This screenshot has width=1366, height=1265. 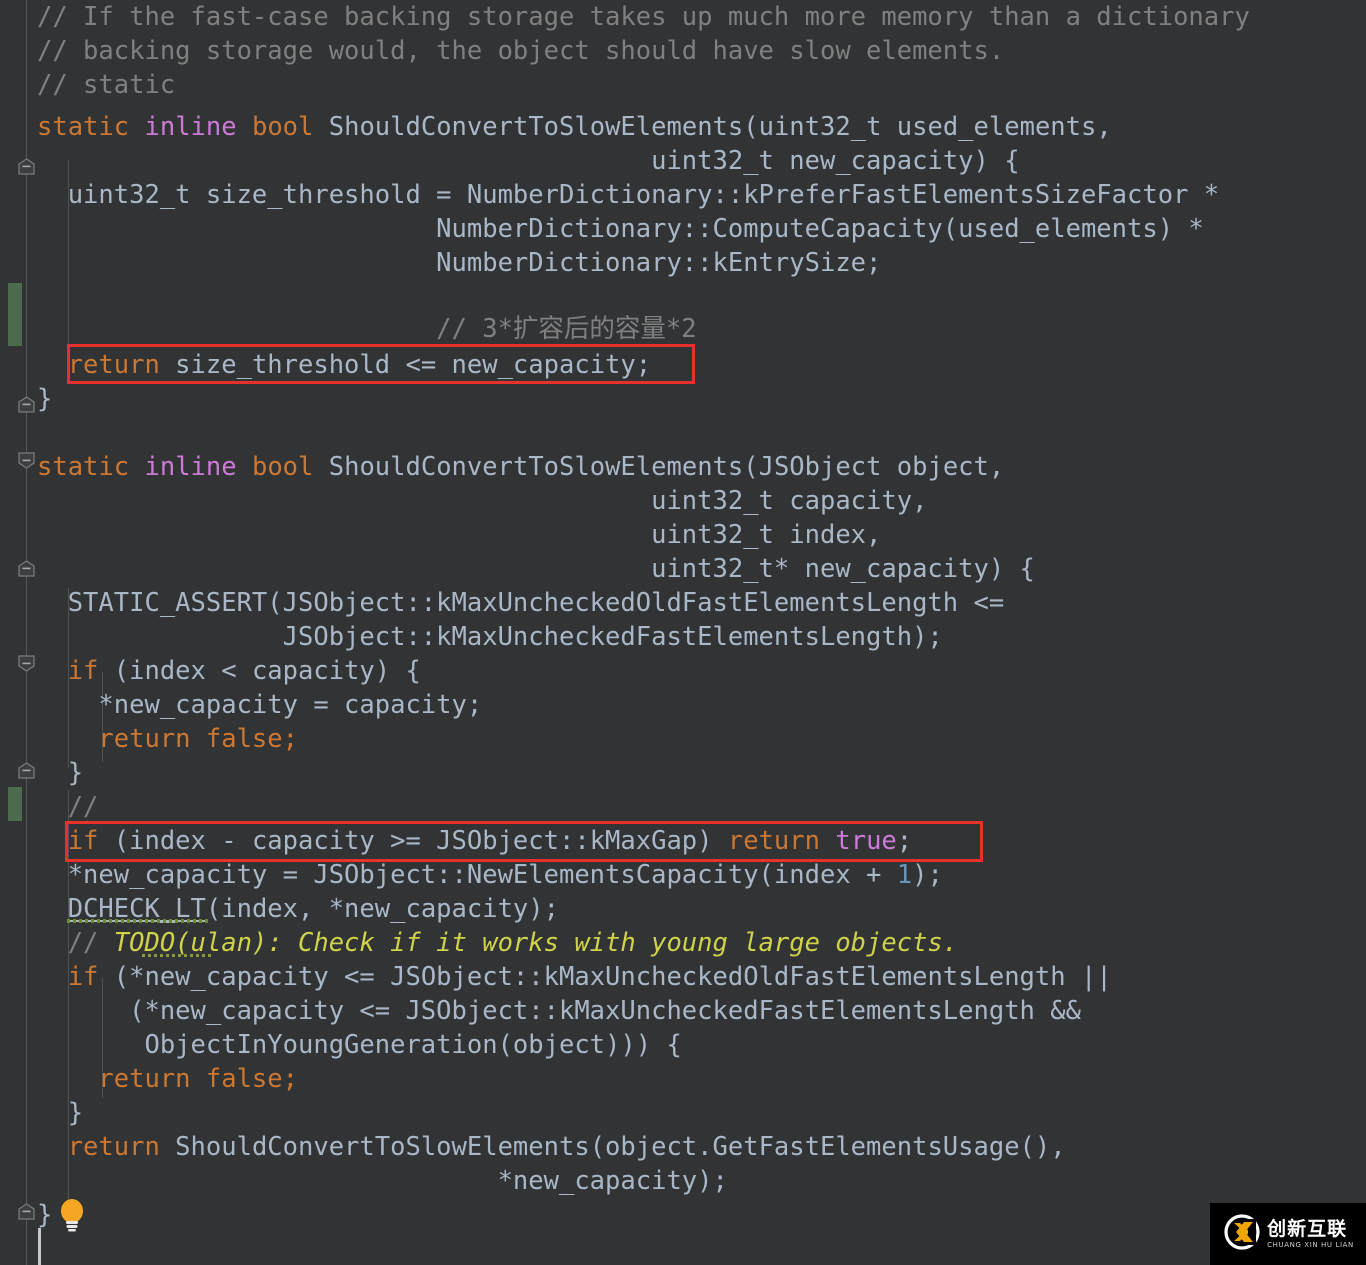 I want to click on code-token: *new_capacity = capacity;, so click(x=260, y=705).